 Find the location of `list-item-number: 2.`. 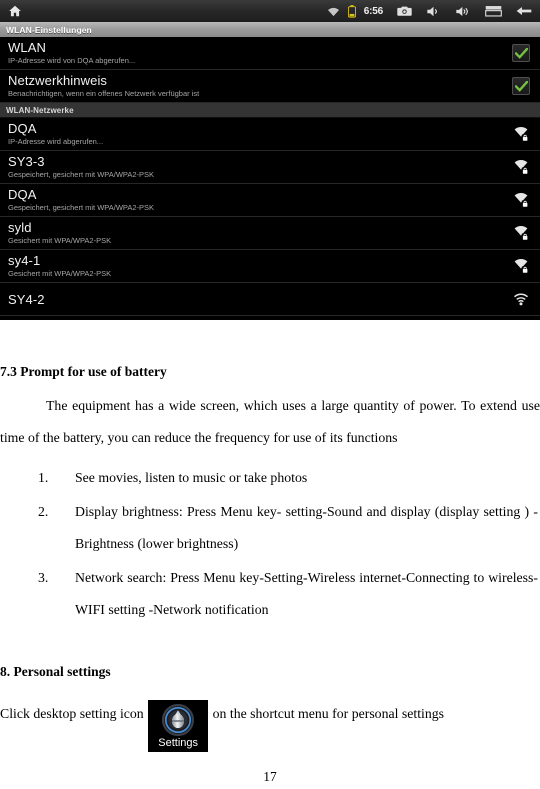

list-item-number: 2. is located at coordinates (43, 511).